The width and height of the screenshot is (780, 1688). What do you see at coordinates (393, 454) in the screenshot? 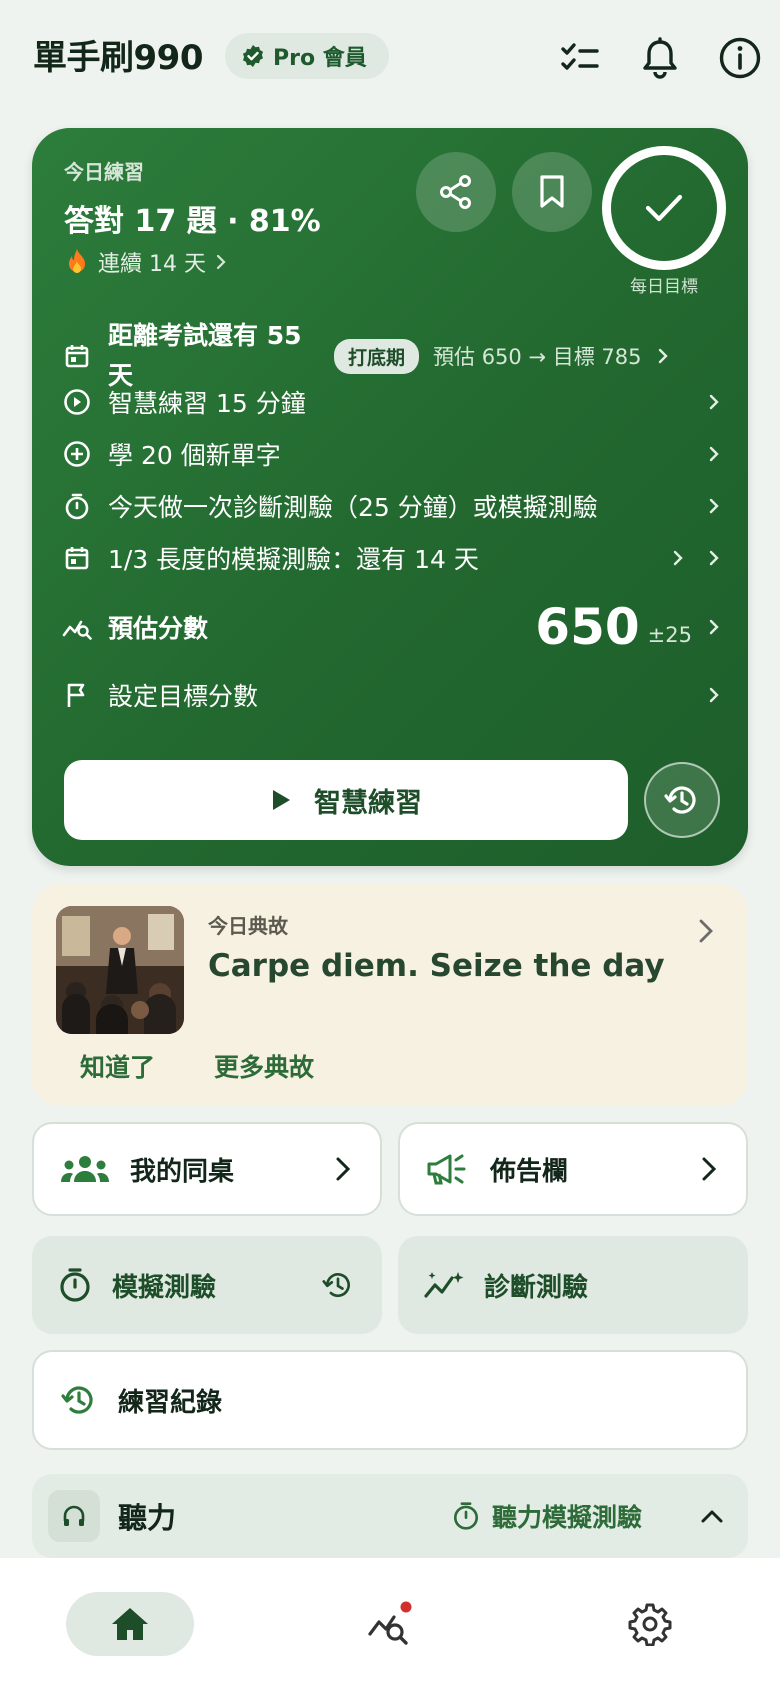
I see `task-new-words: 學 20 個新單字` at bounding box center [393, 454].